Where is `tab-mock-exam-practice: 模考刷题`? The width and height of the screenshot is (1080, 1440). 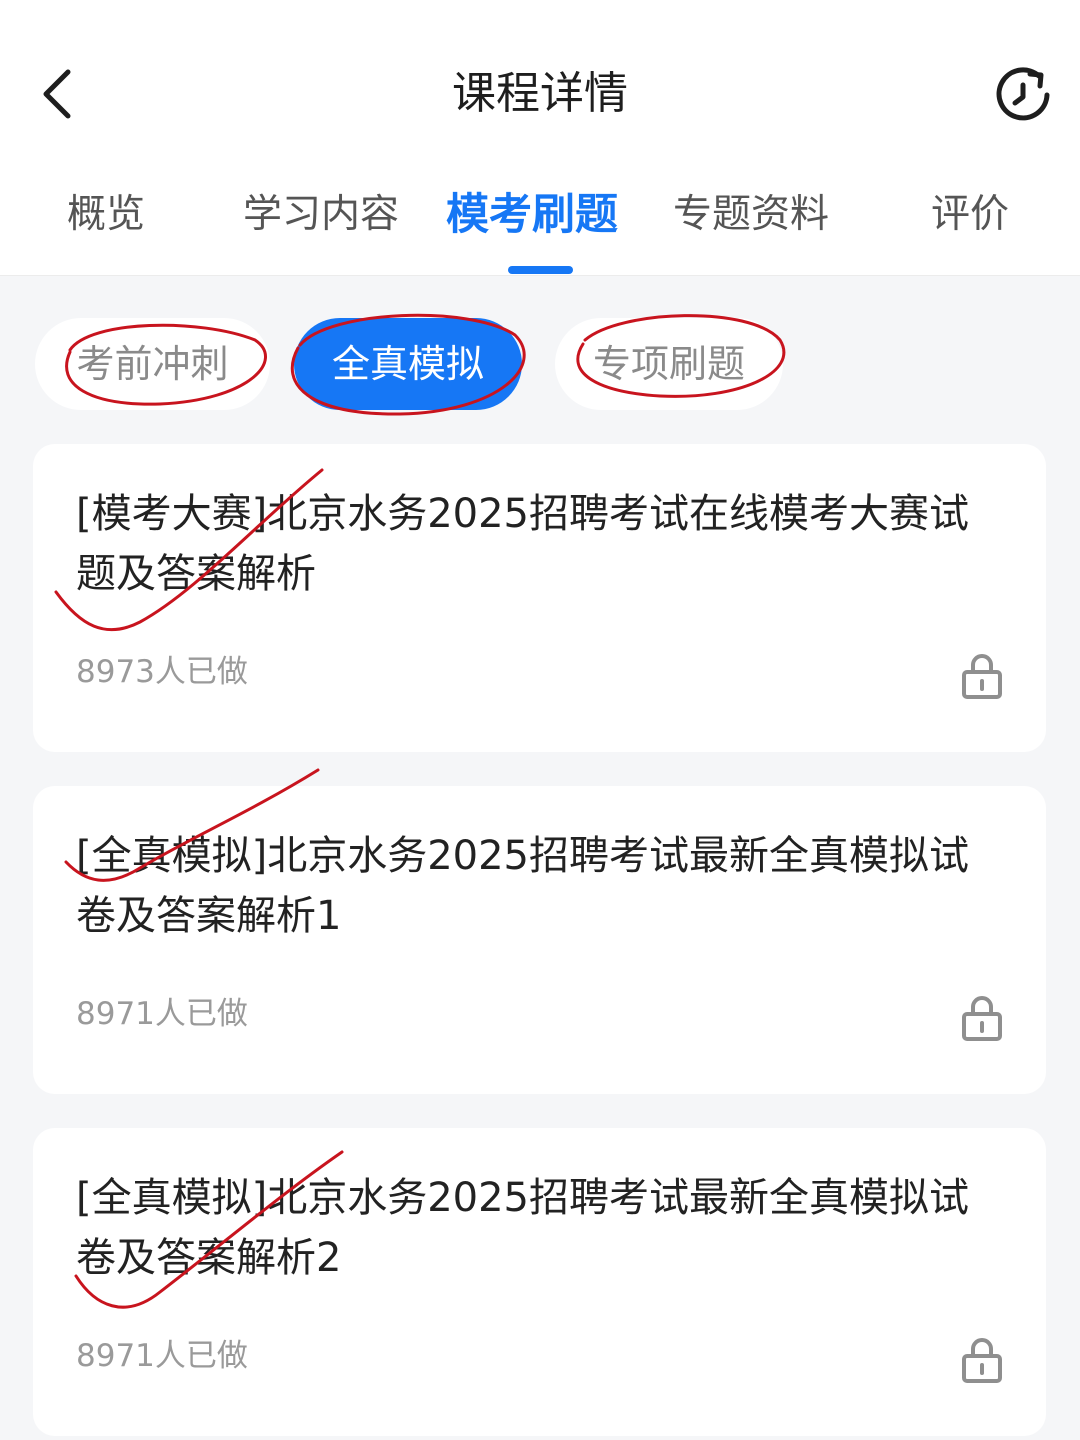
tab-mock-exam-practice: 模考刷题 is located at coordinates (532, 215).